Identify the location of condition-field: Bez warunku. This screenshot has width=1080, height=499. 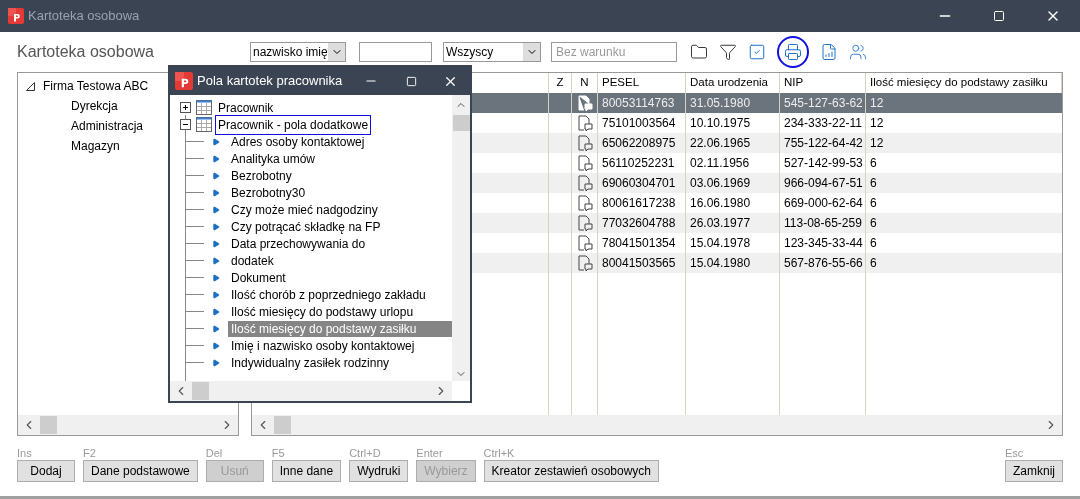
(614, 52).